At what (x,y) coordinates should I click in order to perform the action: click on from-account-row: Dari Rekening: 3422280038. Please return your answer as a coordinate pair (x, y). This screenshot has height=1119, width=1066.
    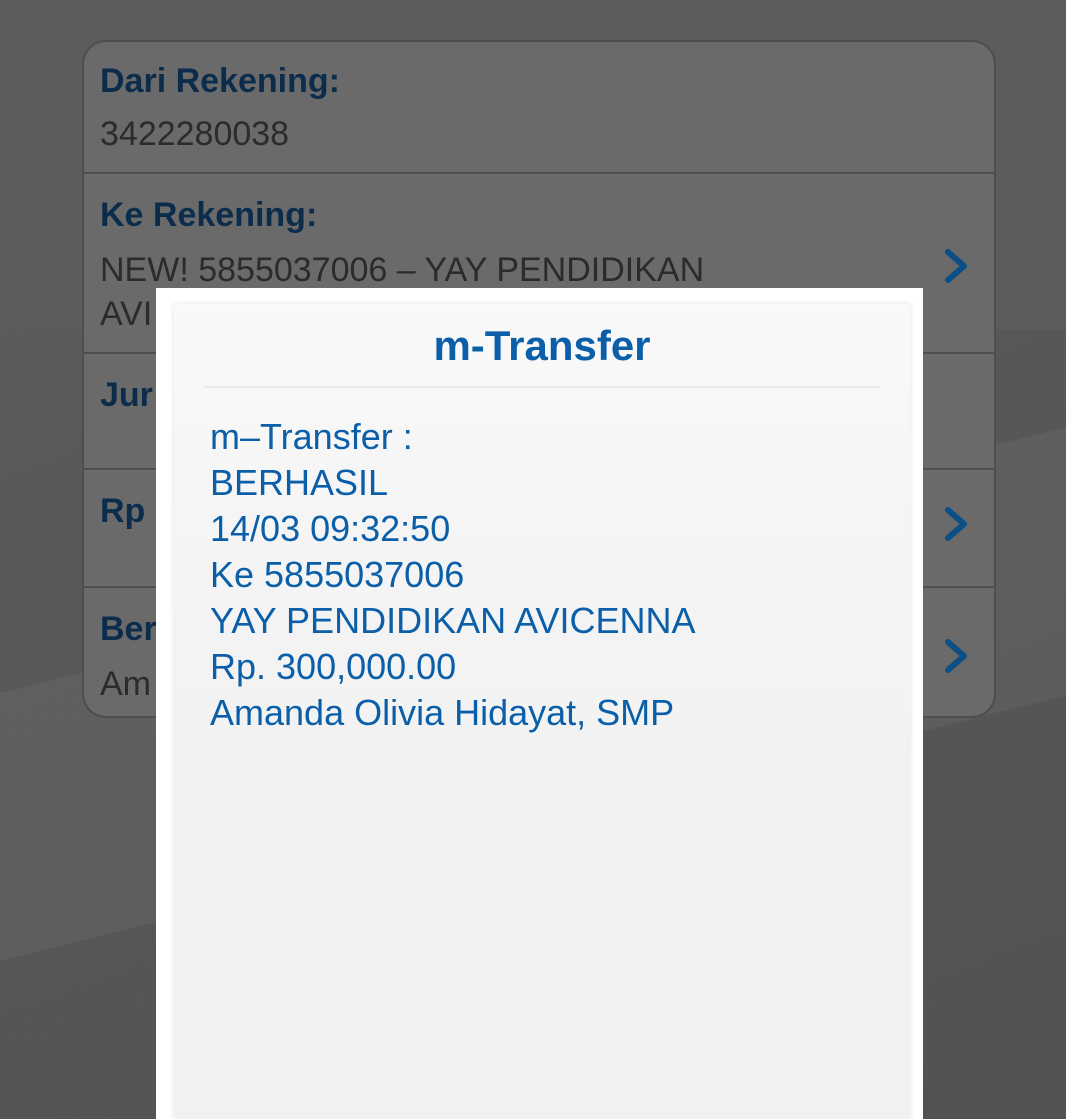
    Looking at the image, I should click on (539, 108).